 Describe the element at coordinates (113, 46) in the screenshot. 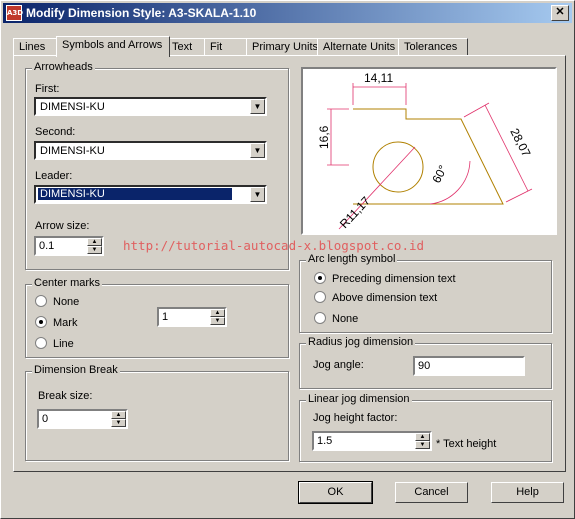

I see `tab-symbols-and-arrows: Symbols and Arrows` at that location.